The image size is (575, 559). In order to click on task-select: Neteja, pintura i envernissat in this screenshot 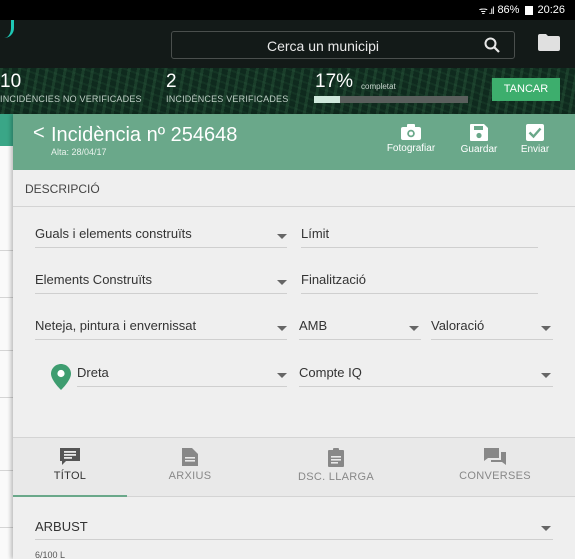, I will do `click(161, 327)`.